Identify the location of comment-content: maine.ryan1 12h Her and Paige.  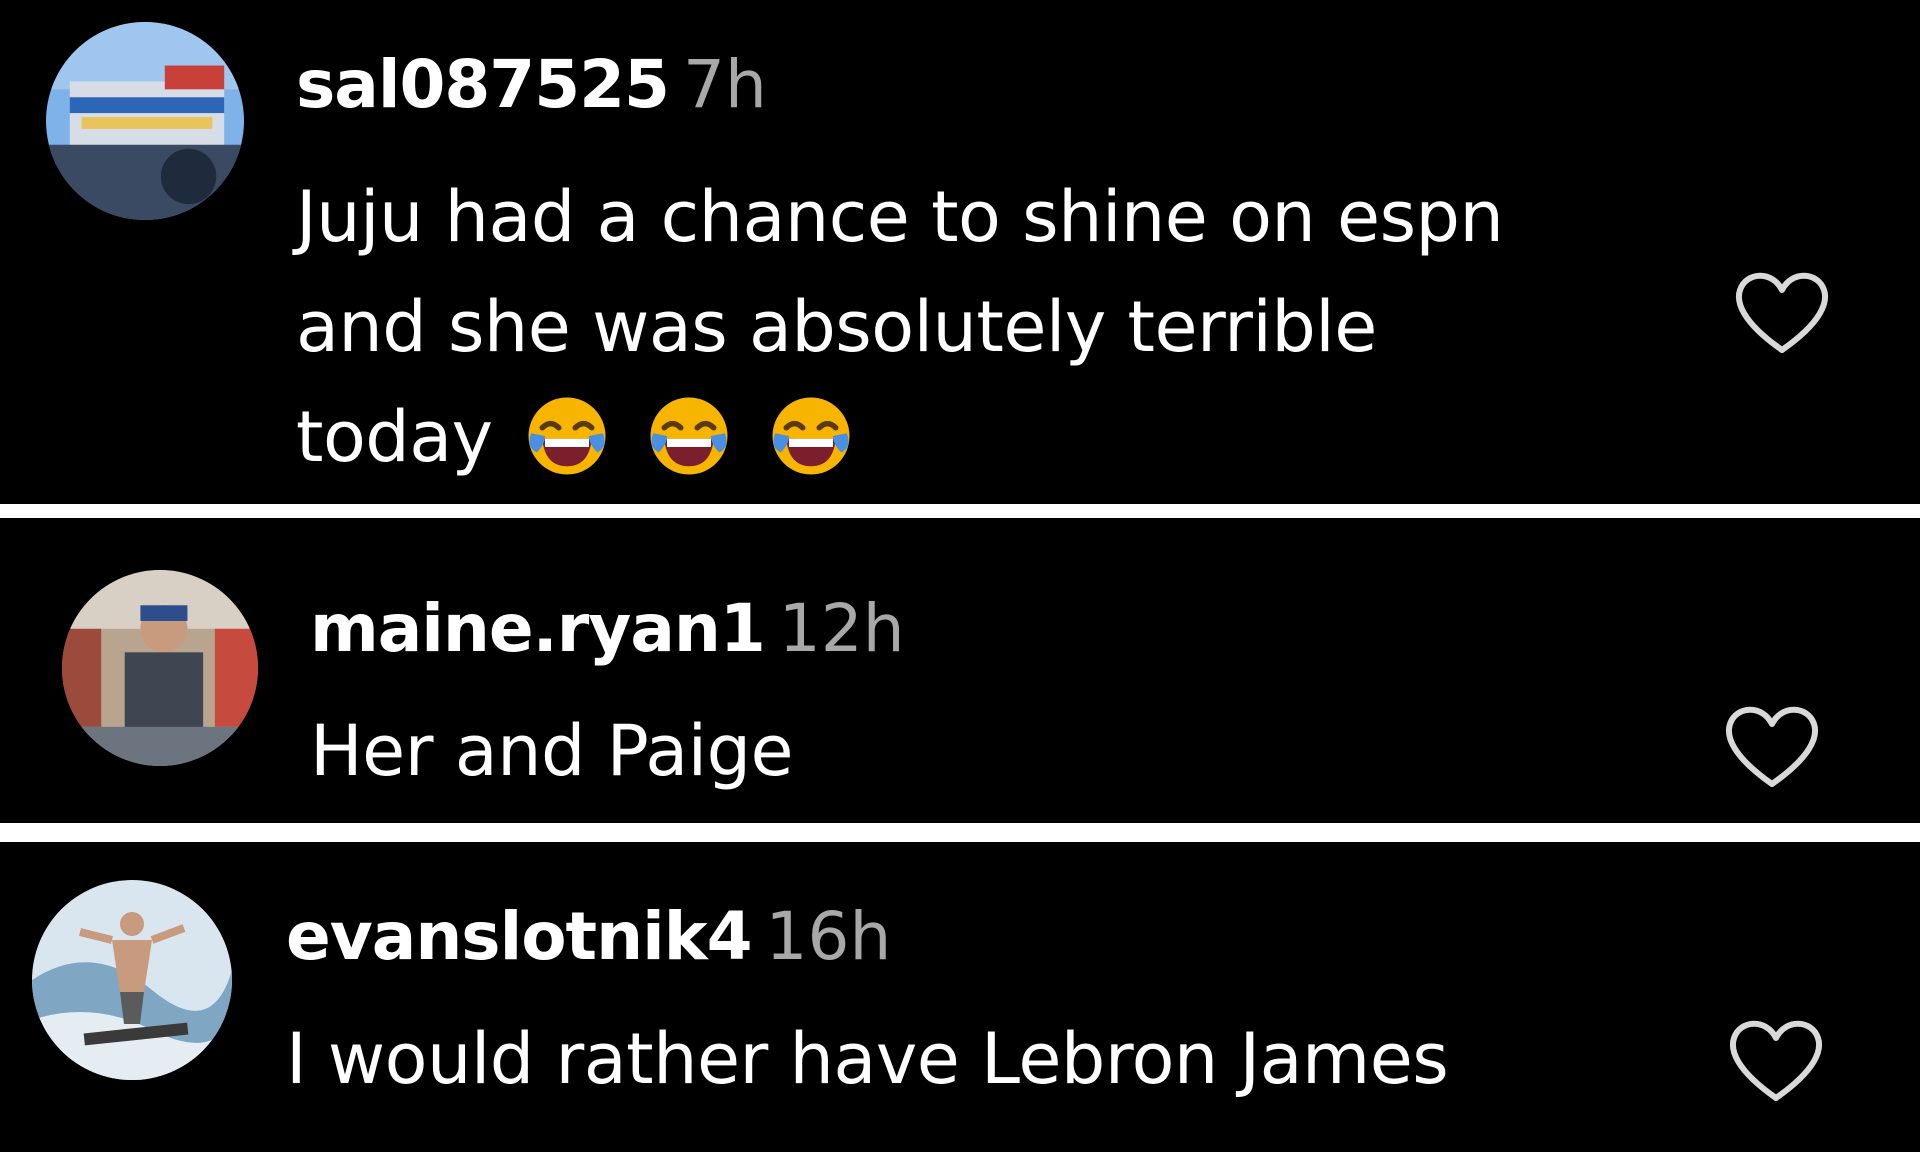
(607, 701).